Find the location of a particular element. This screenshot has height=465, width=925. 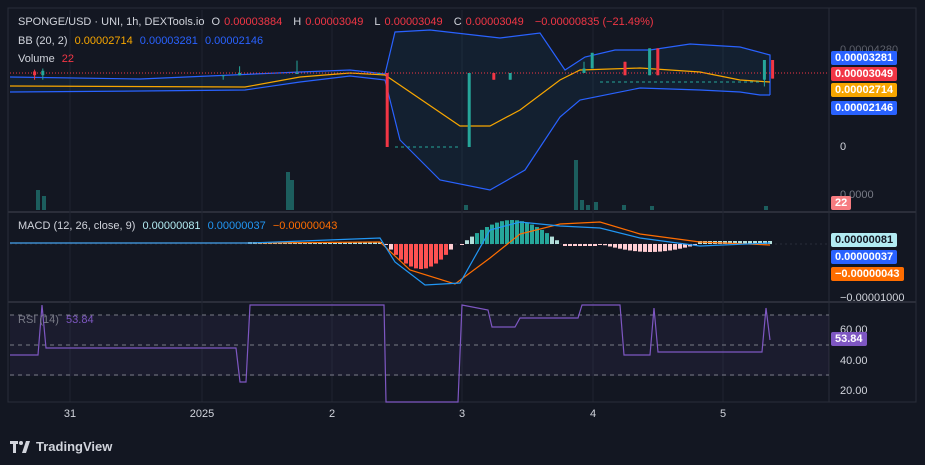

time-label-4: 4 is located at coordinates (593, 414).